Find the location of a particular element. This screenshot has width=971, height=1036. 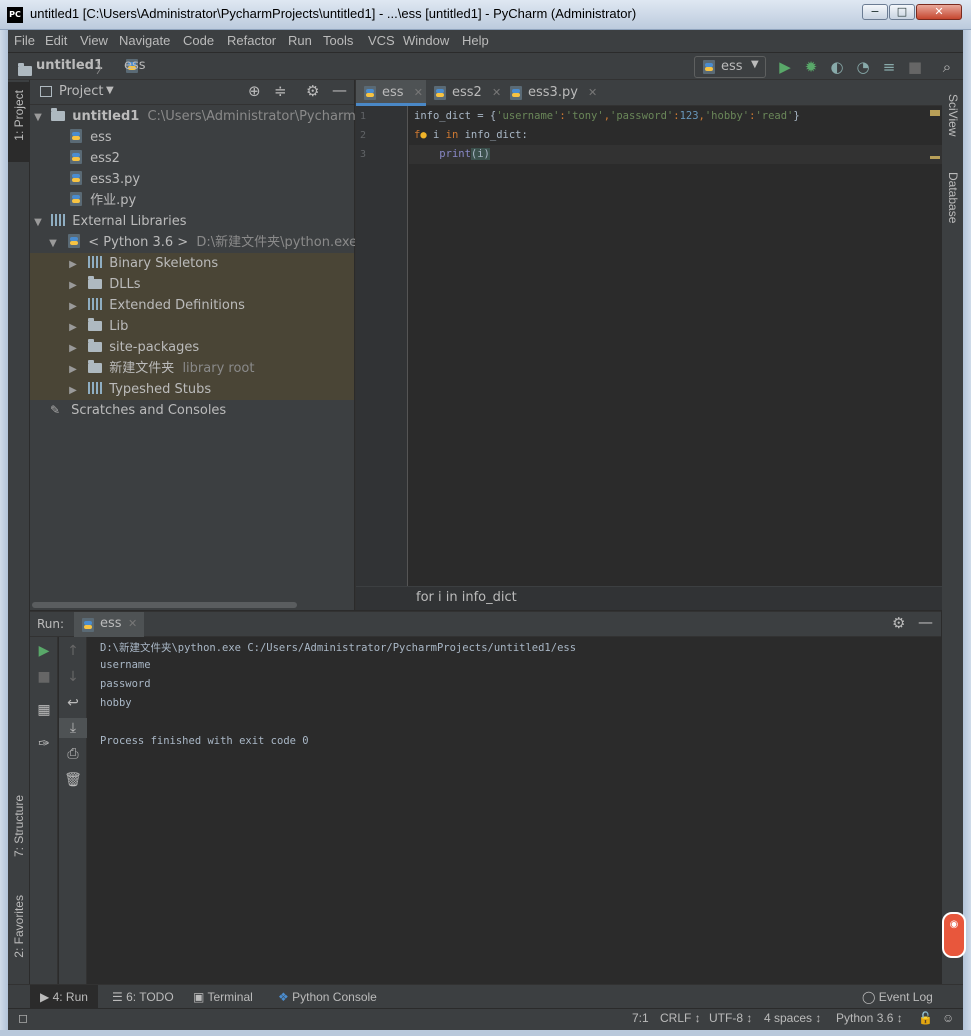

breadcrumb-item: for i in info_dict is located at coordinates (466, 597).